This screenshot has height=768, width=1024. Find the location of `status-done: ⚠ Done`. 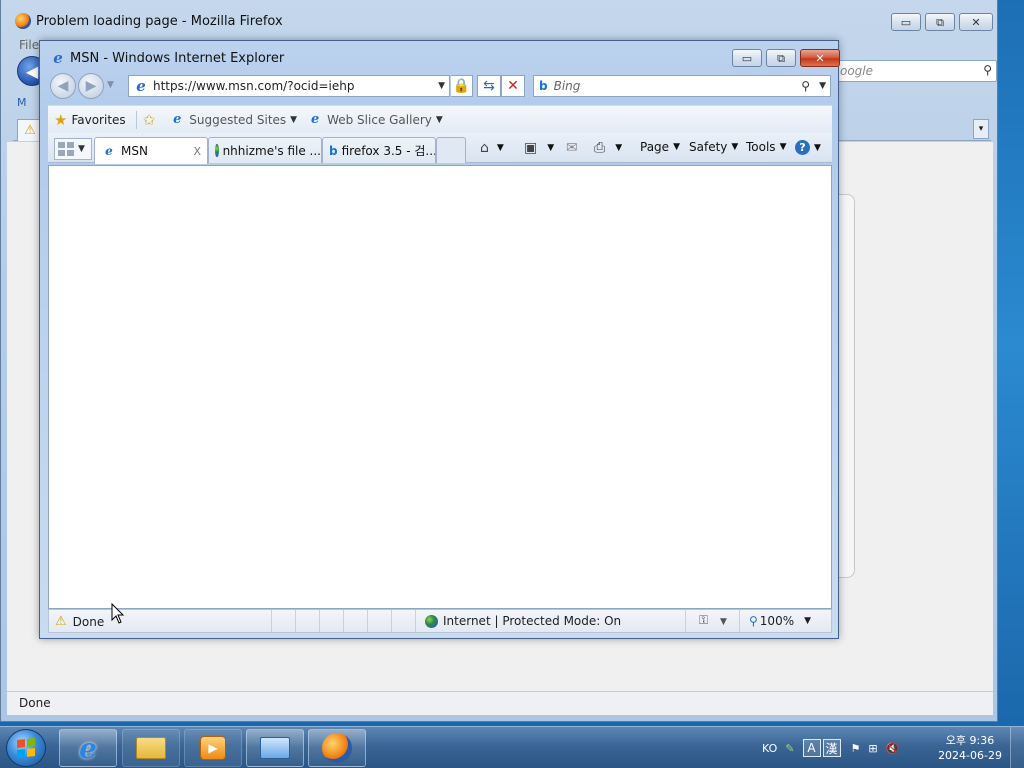

status-done: ⚠ Done is located at coordinates (79, 621).